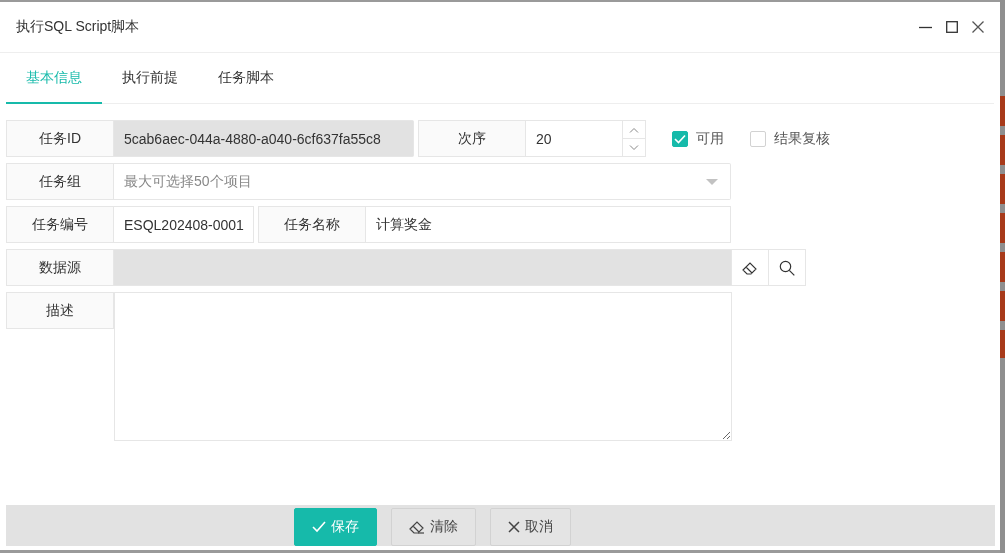 The image size is (1005, 553). Describe the element at coordinates (60, 138) in the screenshot. I see `field-label: 任务ID` at that location.